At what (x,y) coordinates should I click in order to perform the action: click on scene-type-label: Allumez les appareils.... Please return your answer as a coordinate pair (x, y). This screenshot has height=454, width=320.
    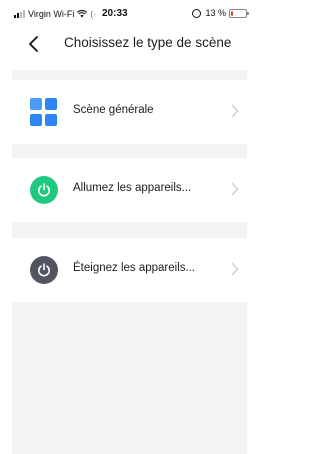
    Looking at the image, I should click on (132, 188).